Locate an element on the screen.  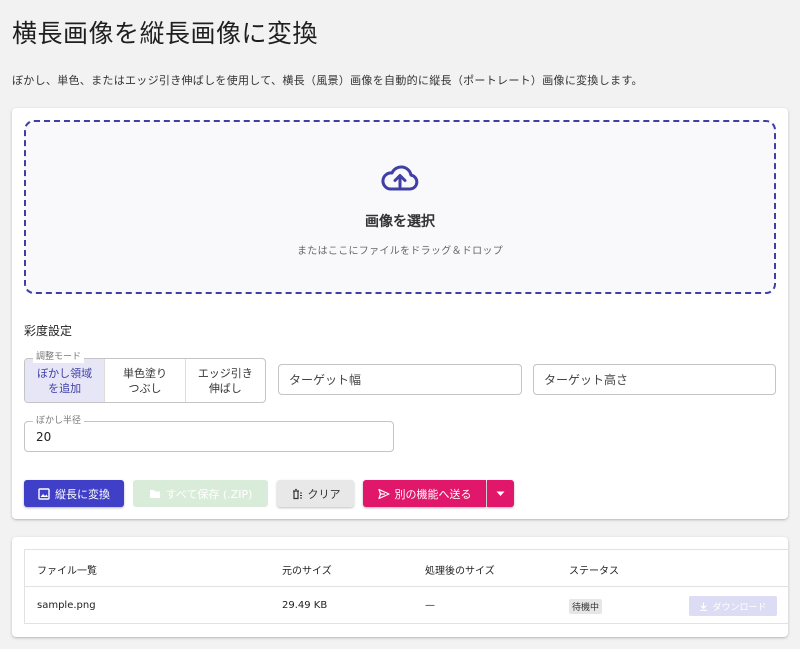
target-height-input: ターゲット高さ is located at coordinates (654, 379).